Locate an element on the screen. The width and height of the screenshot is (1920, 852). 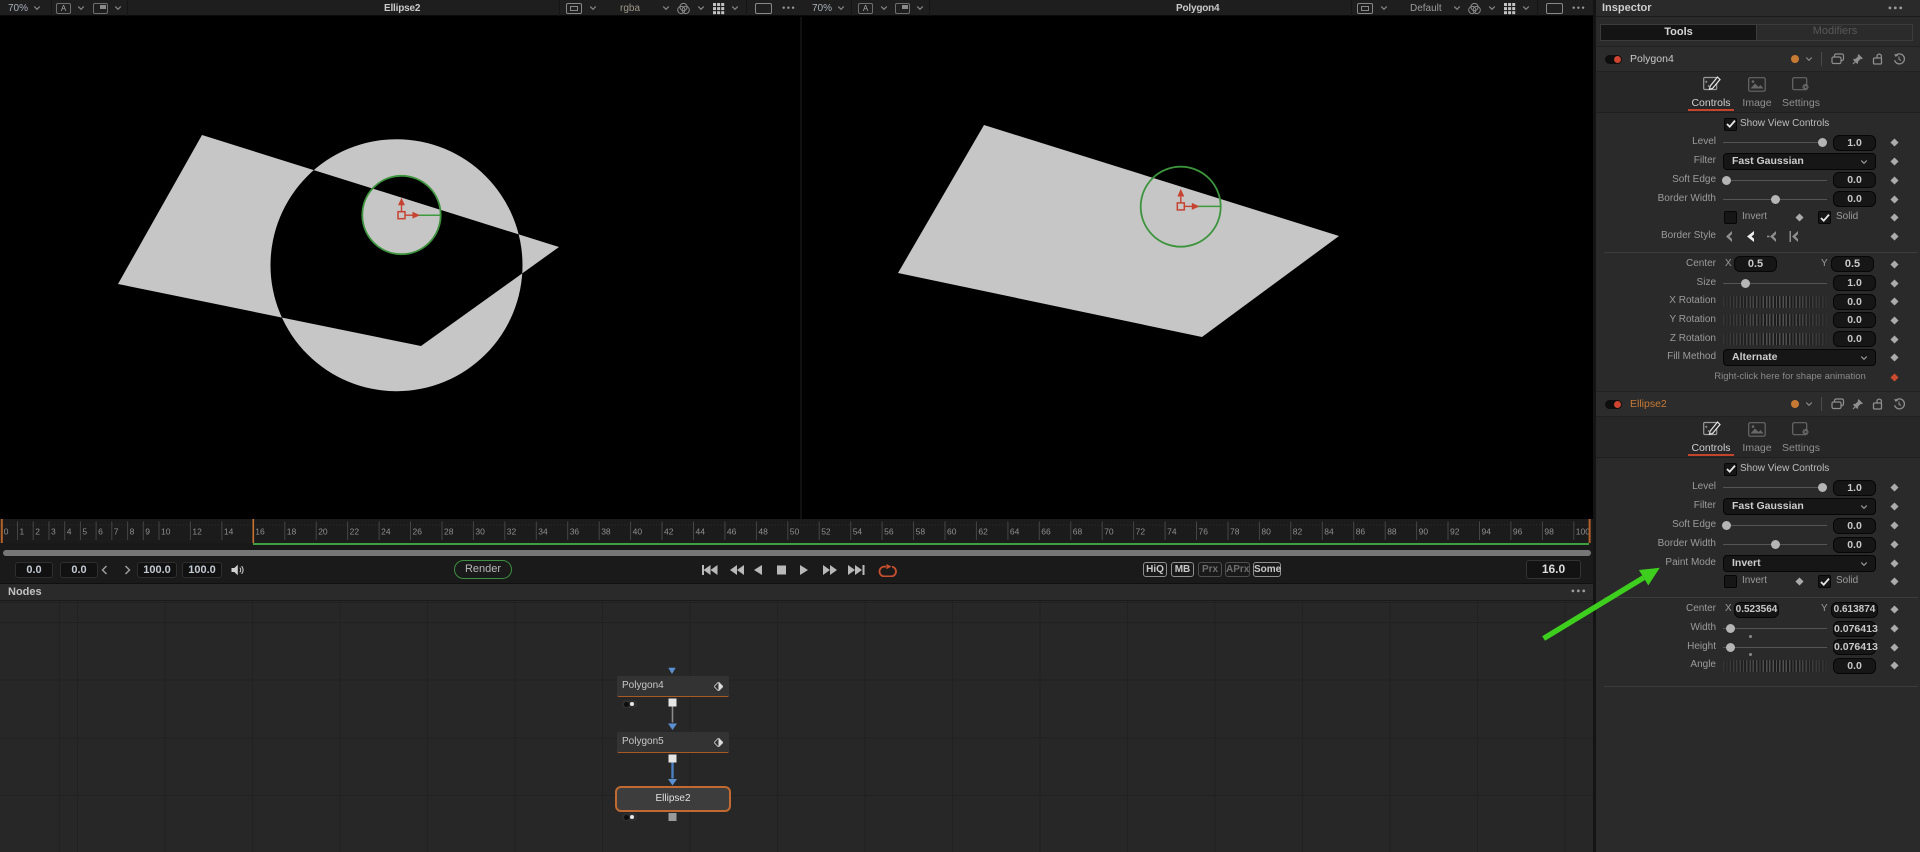
svg-text: 52 is located at coordinates (826, 532).